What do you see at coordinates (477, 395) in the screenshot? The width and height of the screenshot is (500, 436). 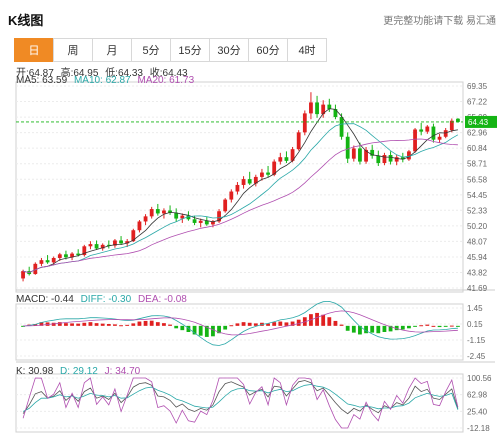 I see `kdj-tick-label: 62.98` at bounding box center [477, 395].